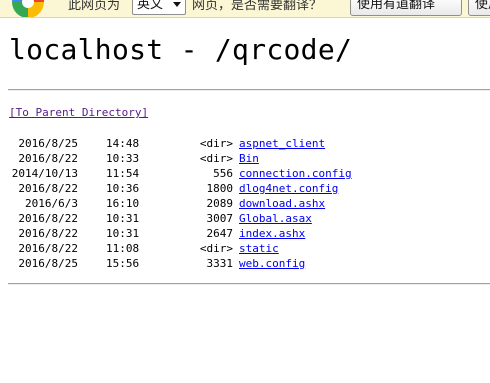  Describe the element at coordinates (28, 8) in the screenshot. I see `youdao-logo-icon` at that location.